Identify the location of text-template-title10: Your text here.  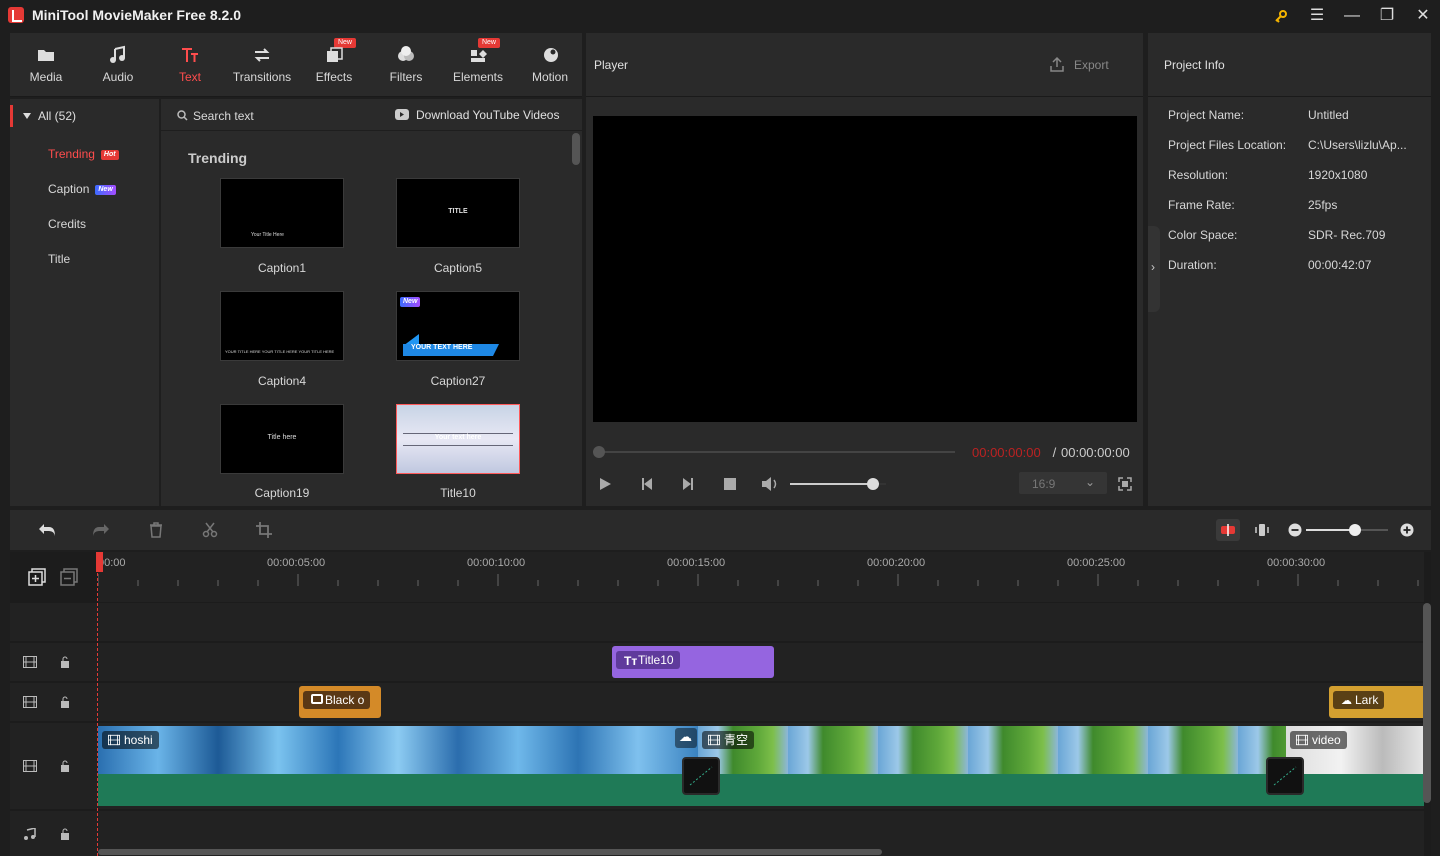
(458, 439).